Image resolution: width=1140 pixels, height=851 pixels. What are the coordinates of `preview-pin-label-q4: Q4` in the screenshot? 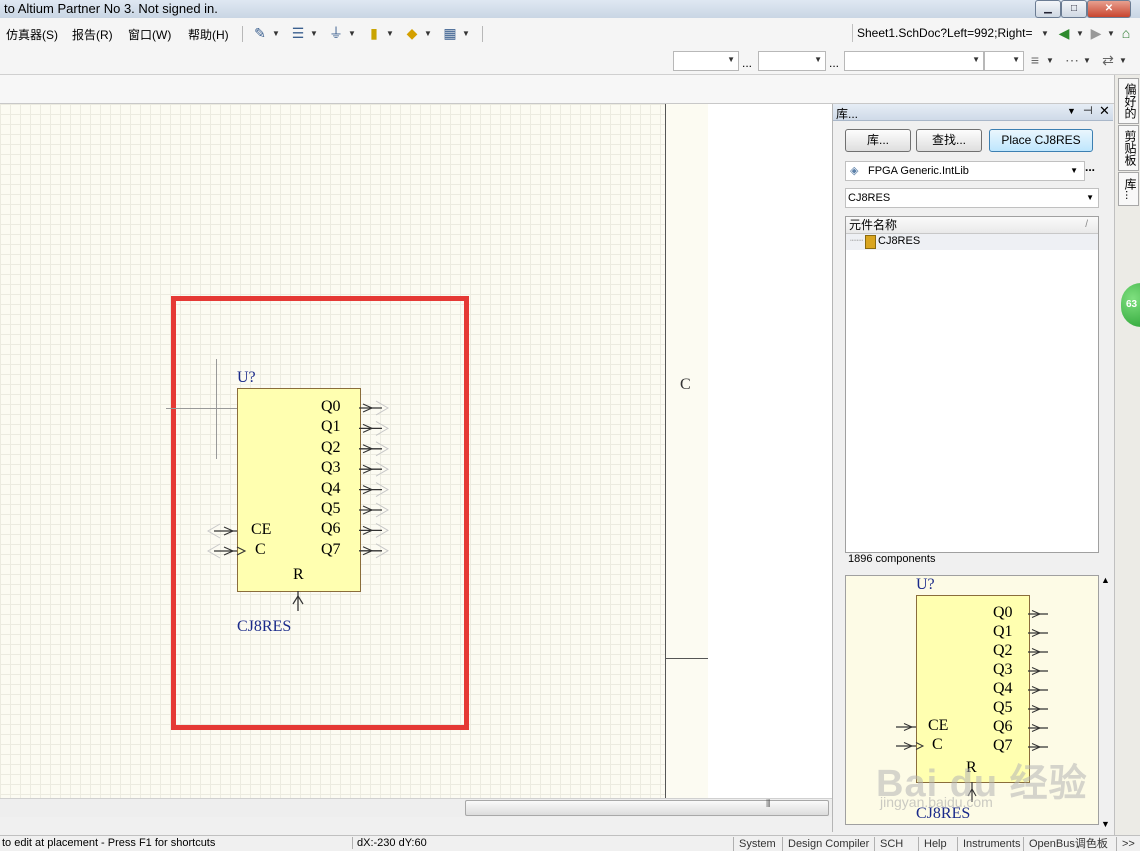 It's located at (1003, 688).